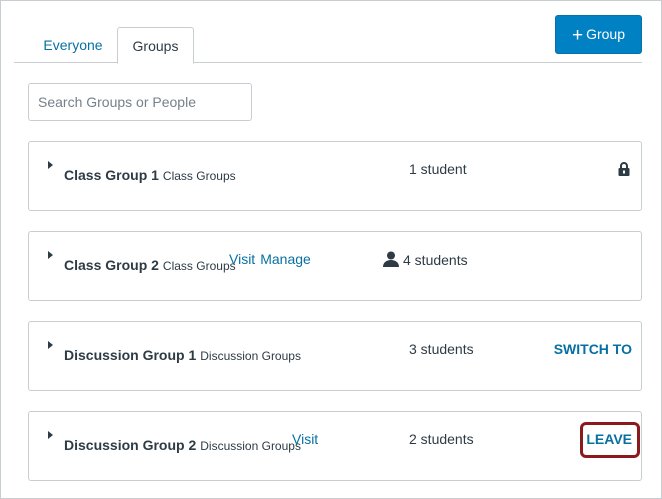 This screenshot has width=662, height=499. I want to click on group-name: Discussion Group 1 Discussion Groups, so click(182, 355).